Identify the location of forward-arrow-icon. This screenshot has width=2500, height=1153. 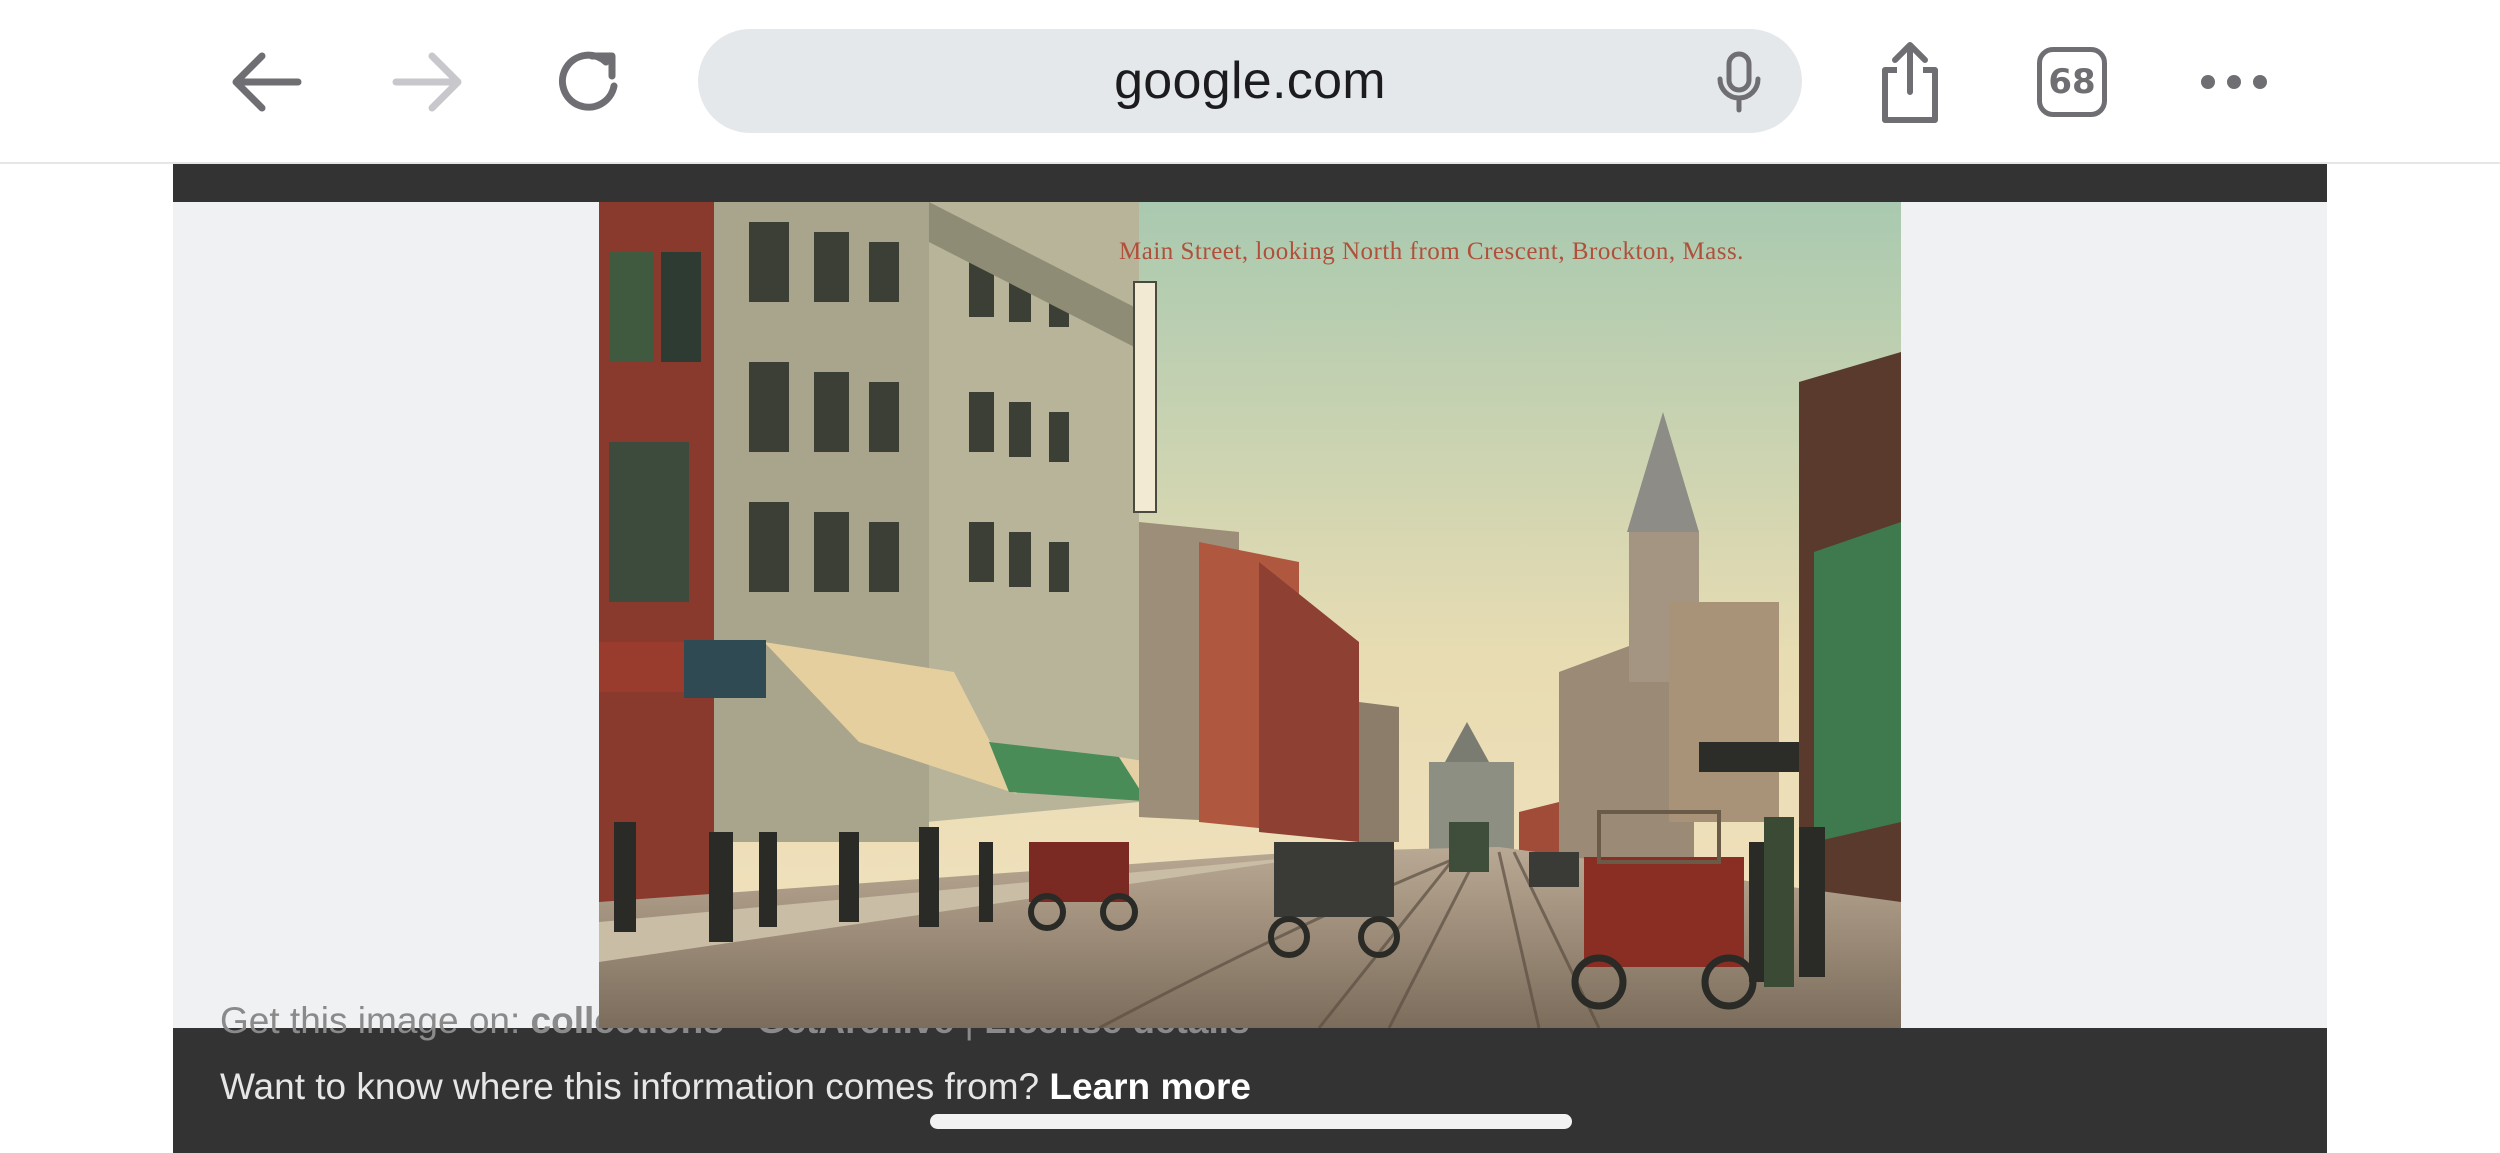
(427, 82).